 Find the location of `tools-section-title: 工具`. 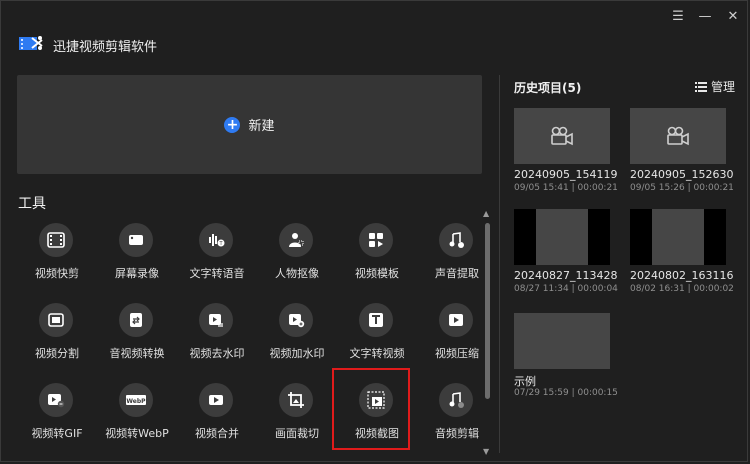

tools-section-title: 工具 is located at coordinates (32, 204).